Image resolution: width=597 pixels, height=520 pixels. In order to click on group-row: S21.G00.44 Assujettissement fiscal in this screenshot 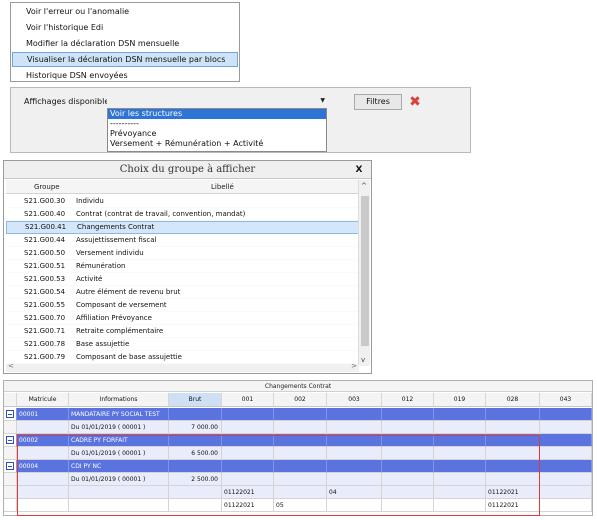, I will do `click(182, 240)`.